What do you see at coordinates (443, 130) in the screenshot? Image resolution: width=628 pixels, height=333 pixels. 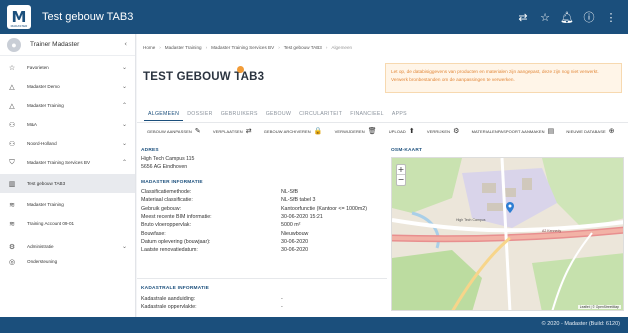 I see `enrich-button: VERRIJKEN ⚙` at bounding box center [443, 130].